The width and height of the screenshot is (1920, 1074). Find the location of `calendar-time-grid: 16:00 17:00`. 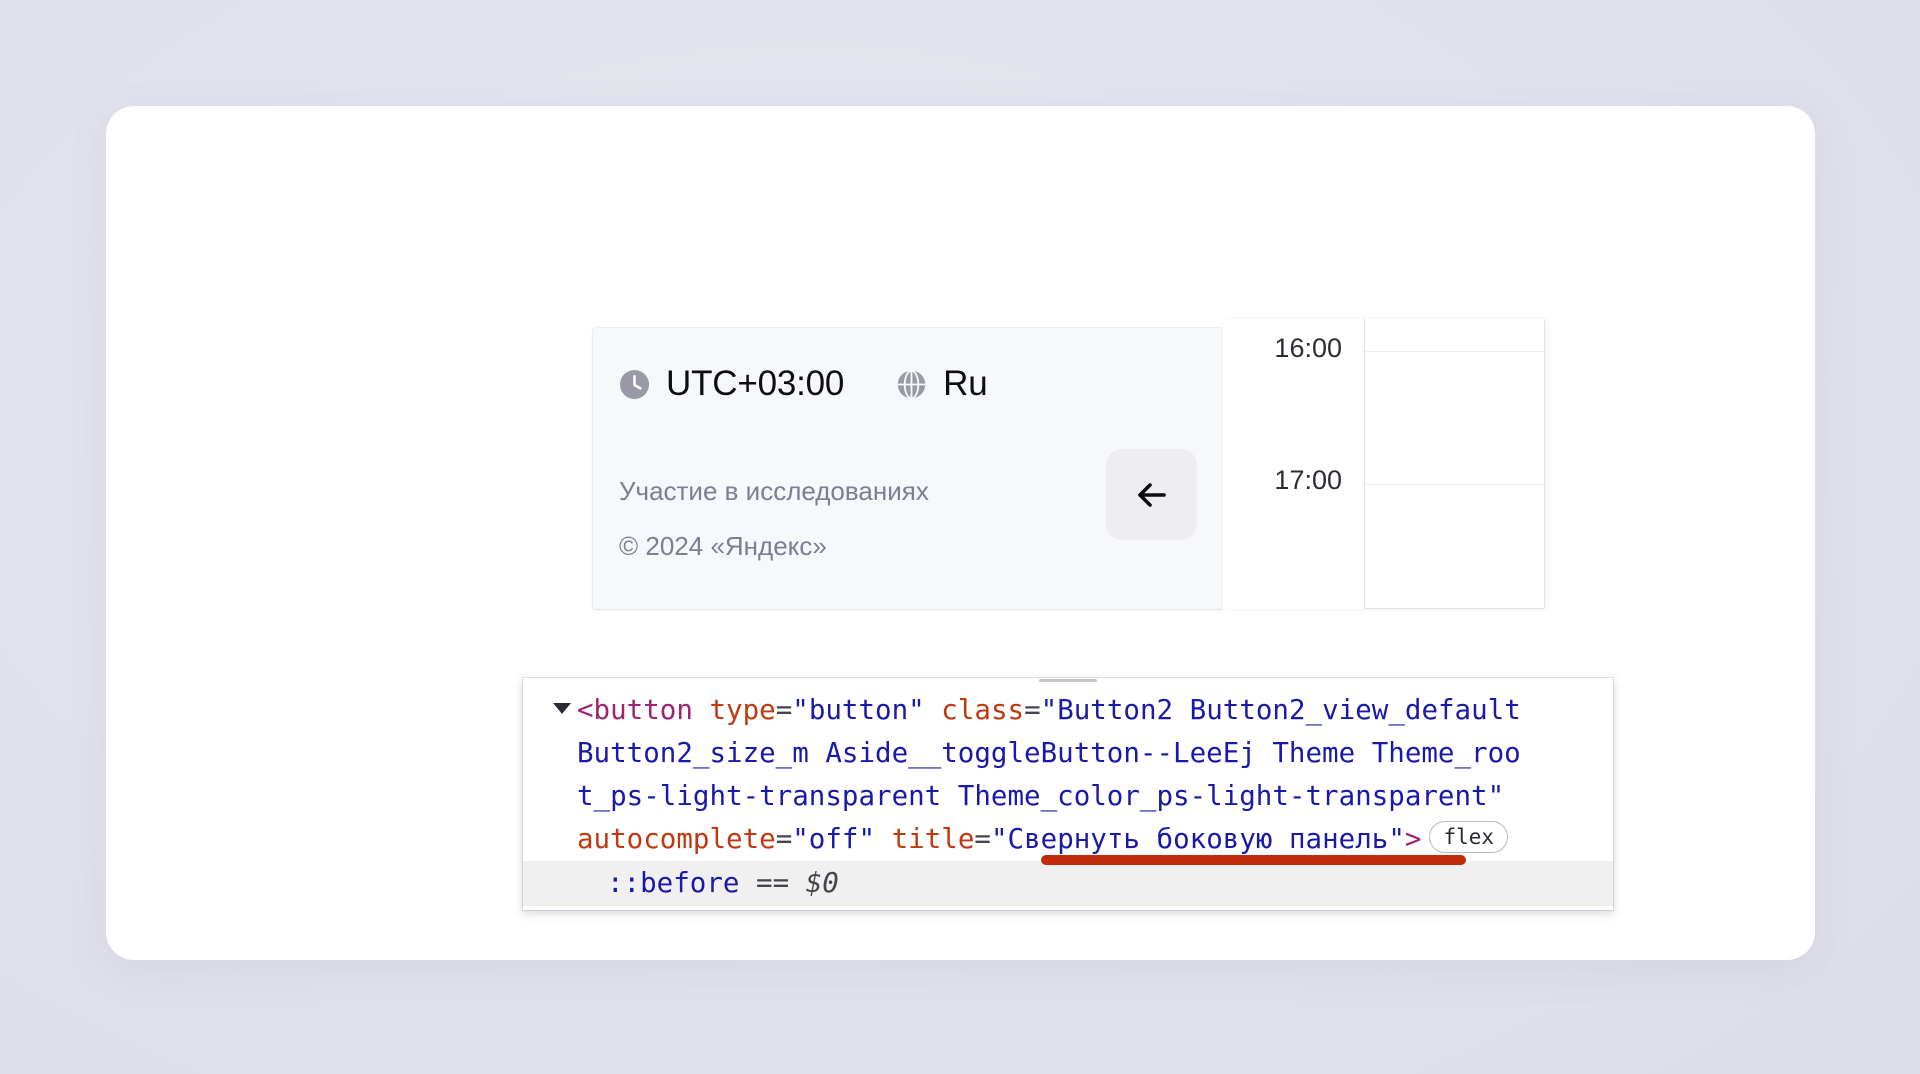

calendar-time-grid: 16:00 17:00 is located at coordinates (1384, 464).